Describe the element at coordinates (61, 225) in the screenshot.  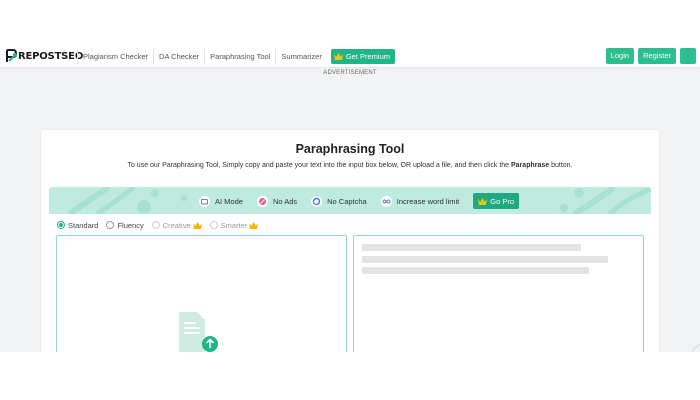
I see `radio-selected` at that location.